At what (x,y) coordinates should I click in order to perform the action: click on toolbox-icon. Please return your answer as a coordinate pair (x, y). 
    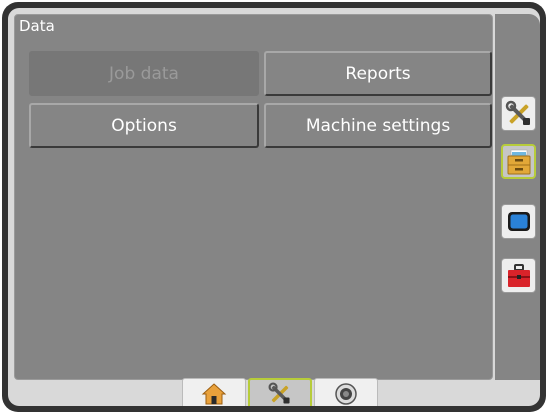
    Looking at the image, I should click on (519, 276).